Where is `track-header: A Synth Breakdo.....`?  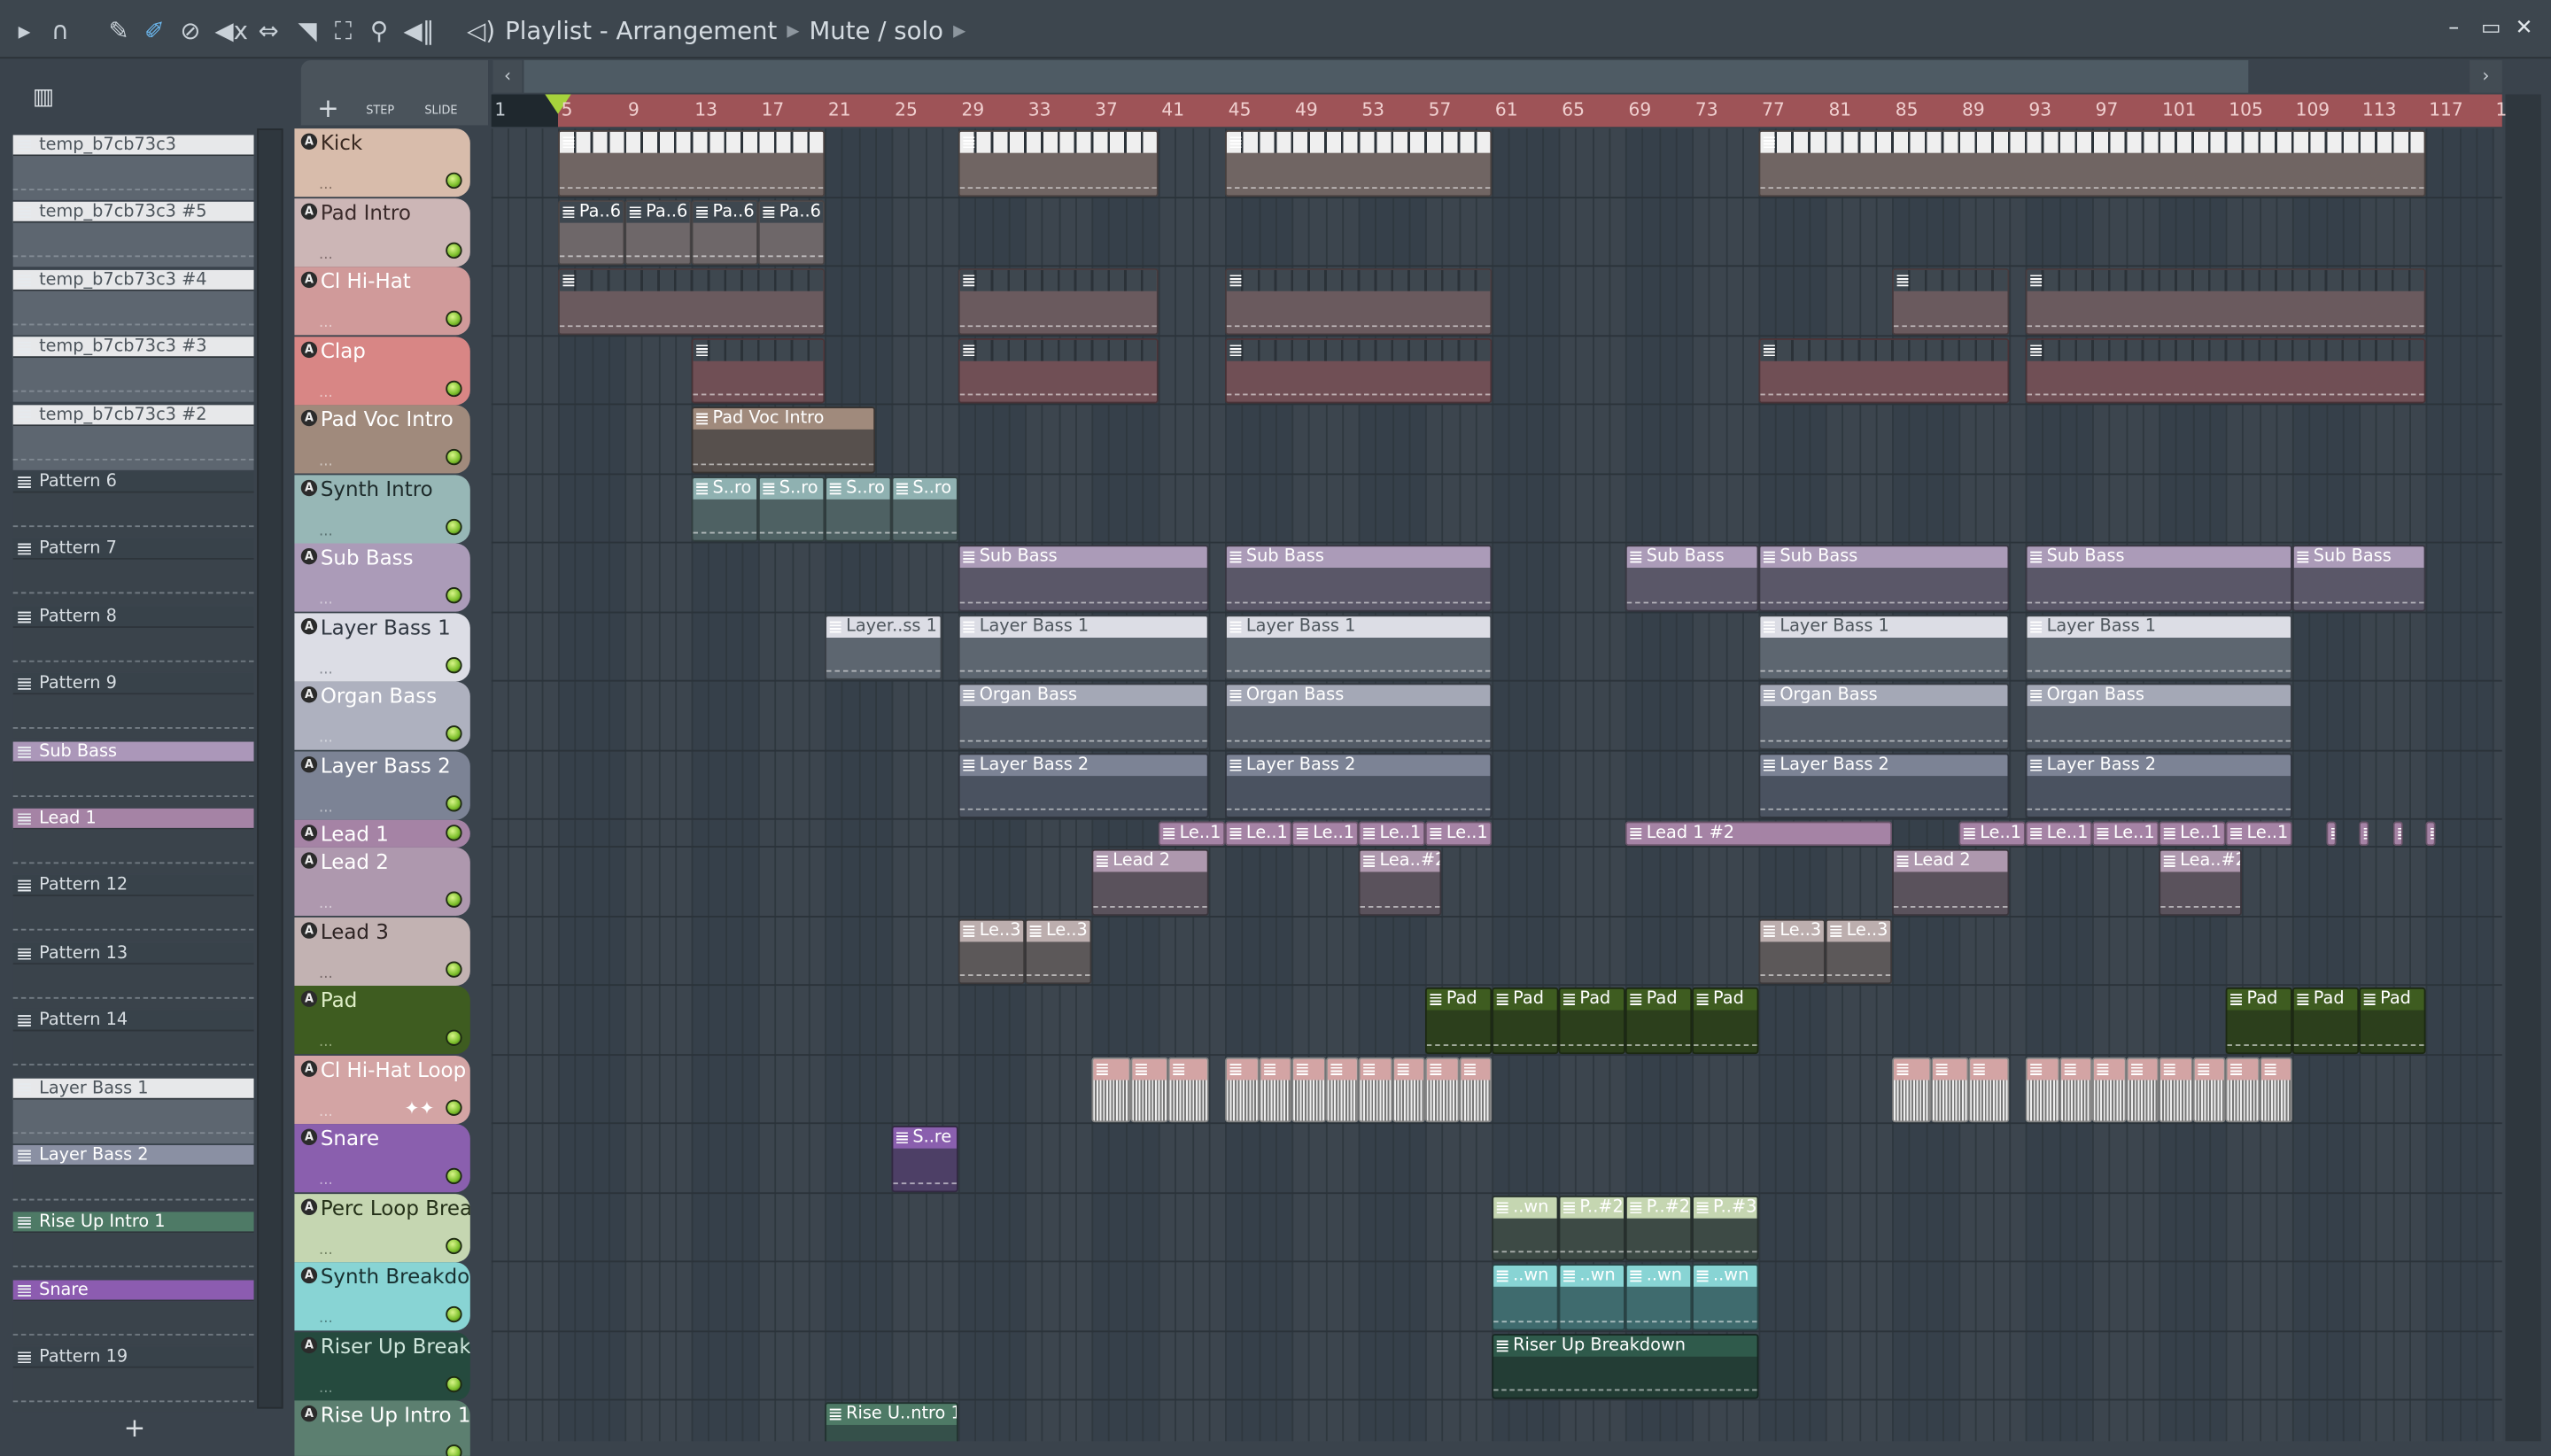
track-header: A Synth Breakdo..... is located at coordinates (382, 1296).